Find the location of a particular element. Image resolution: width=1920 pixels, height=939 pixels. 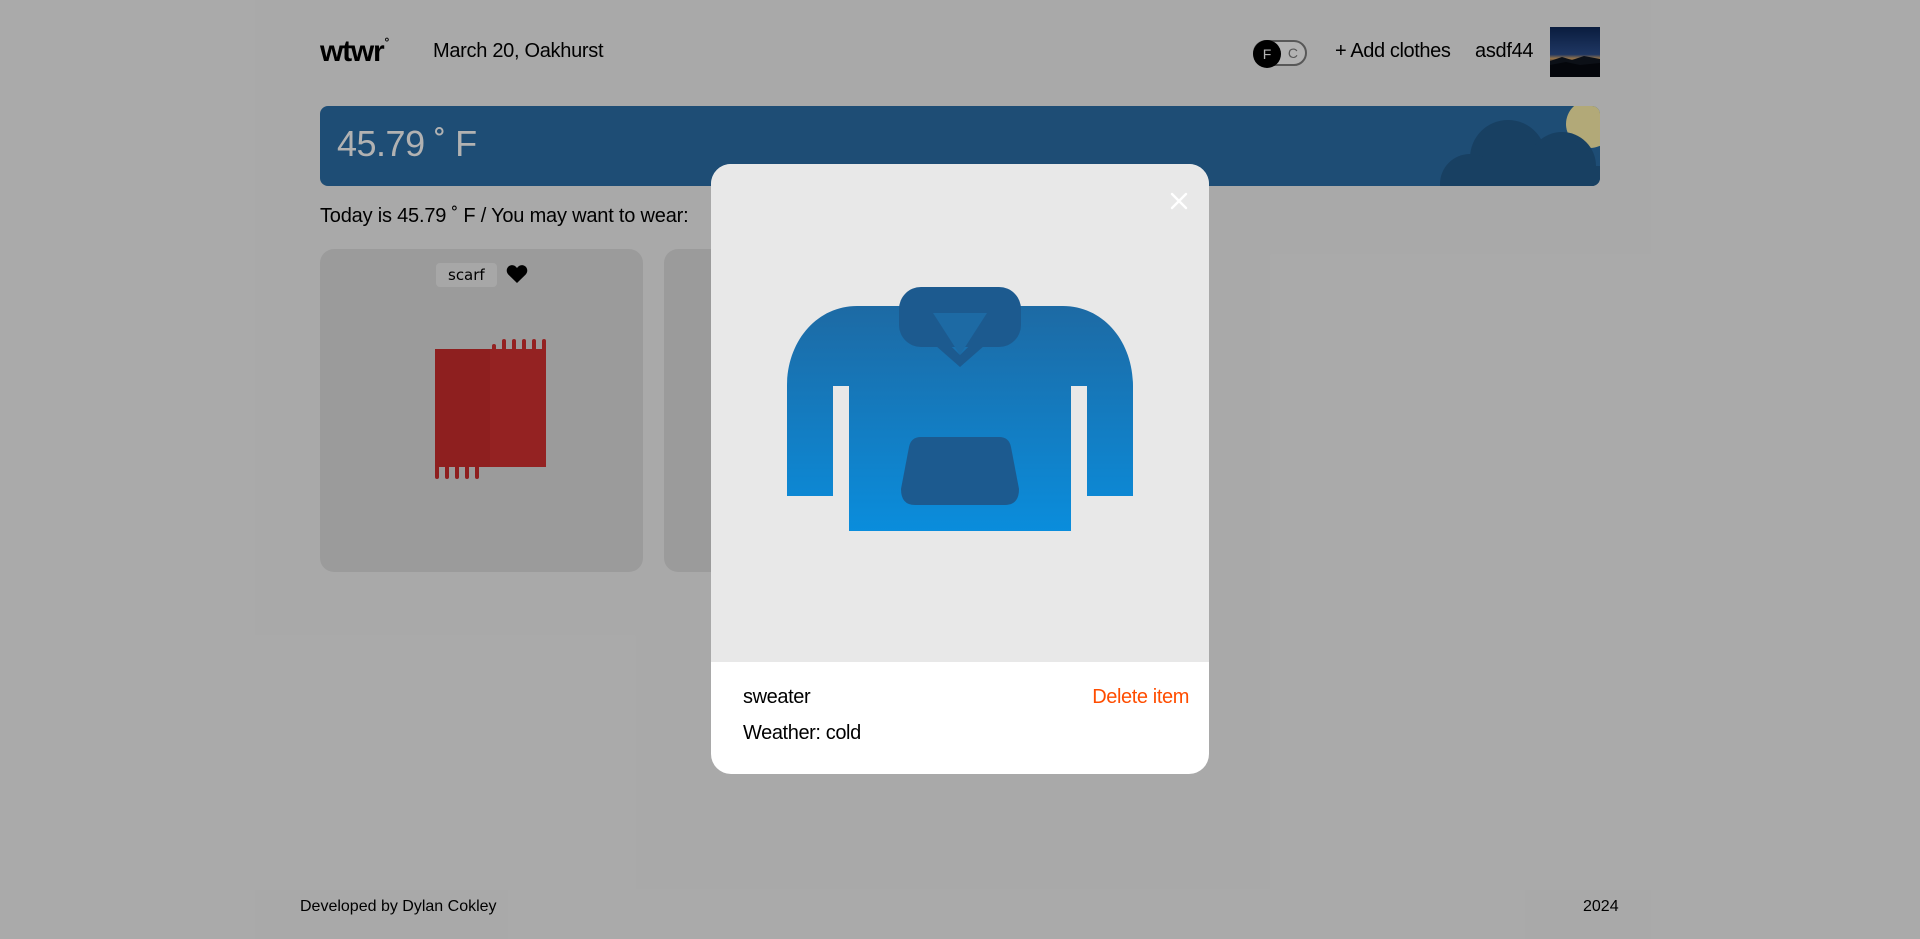

sweater-icon is located at coordinates (960, 409).